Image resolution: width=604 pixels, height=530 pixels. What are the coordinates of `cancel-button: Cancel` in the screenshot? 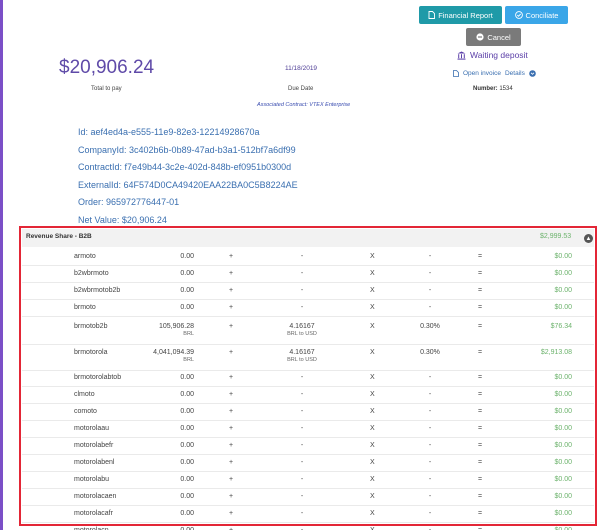 It's located at (493, 37).